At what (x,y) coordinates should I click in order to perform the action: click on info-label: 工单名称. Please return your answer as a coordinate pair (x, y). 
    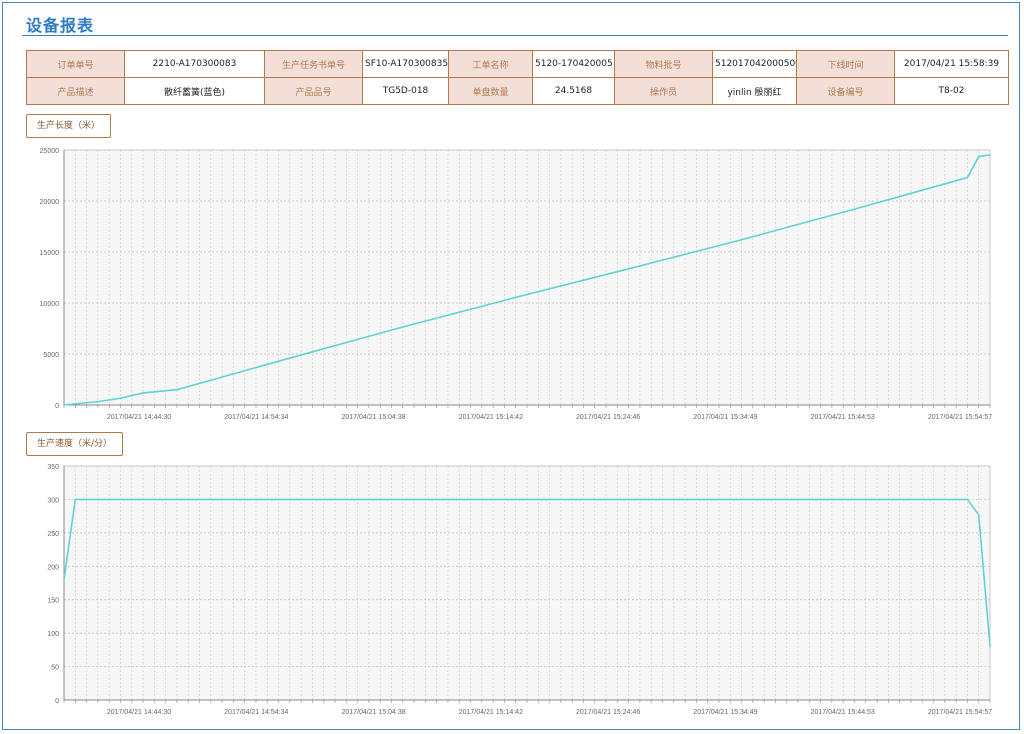
    Looking at the image, I should click on (490, 64).